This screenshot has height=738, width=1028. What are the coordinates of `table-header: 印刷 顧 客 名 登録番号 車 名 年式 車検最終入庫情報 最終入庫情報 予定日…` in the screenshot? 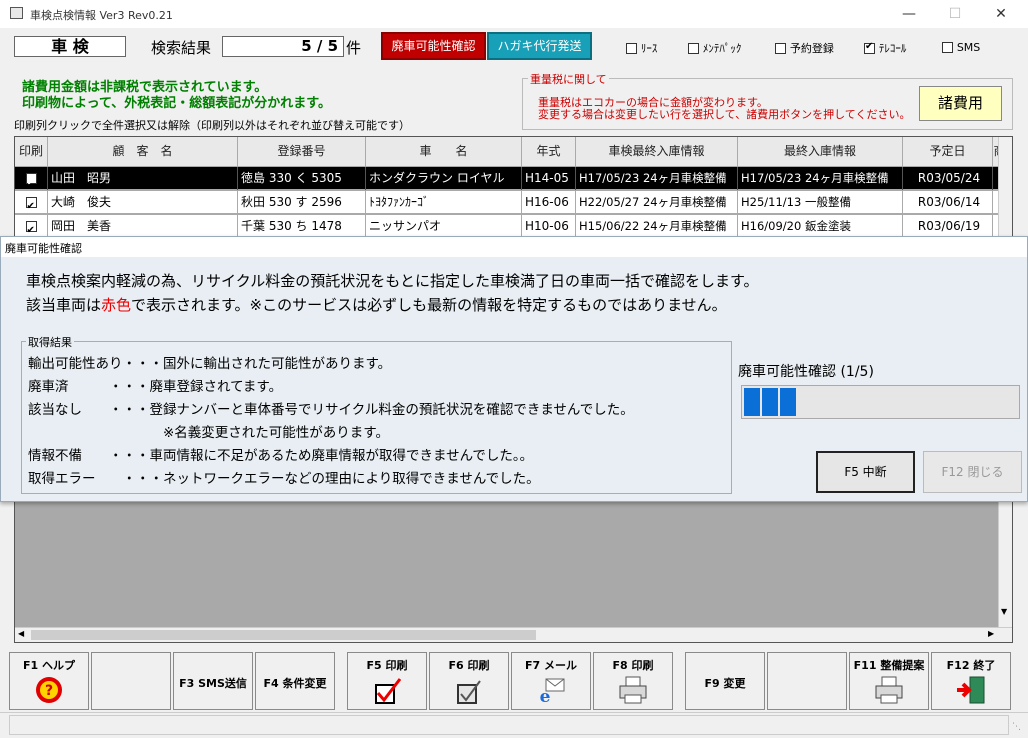 It's located at (511, 151).